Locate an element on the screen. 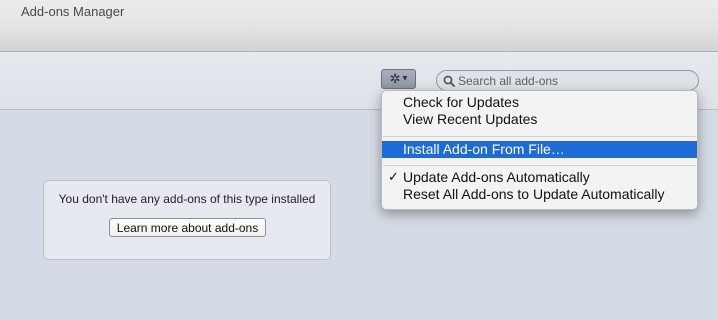 This screenshot has width=718, height=320. checkmark-icon: ✓ is located at coordinates (393, 177).